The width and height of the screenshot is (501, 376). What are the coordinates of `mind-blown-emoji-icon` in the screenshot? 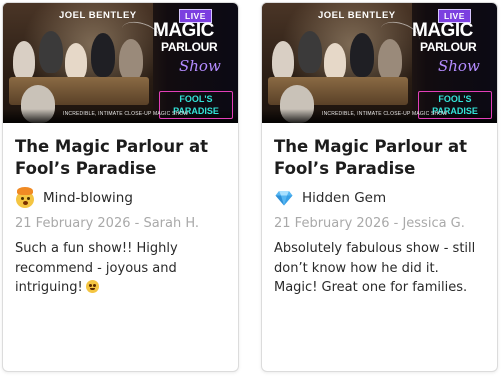 It's located at (25, 197).